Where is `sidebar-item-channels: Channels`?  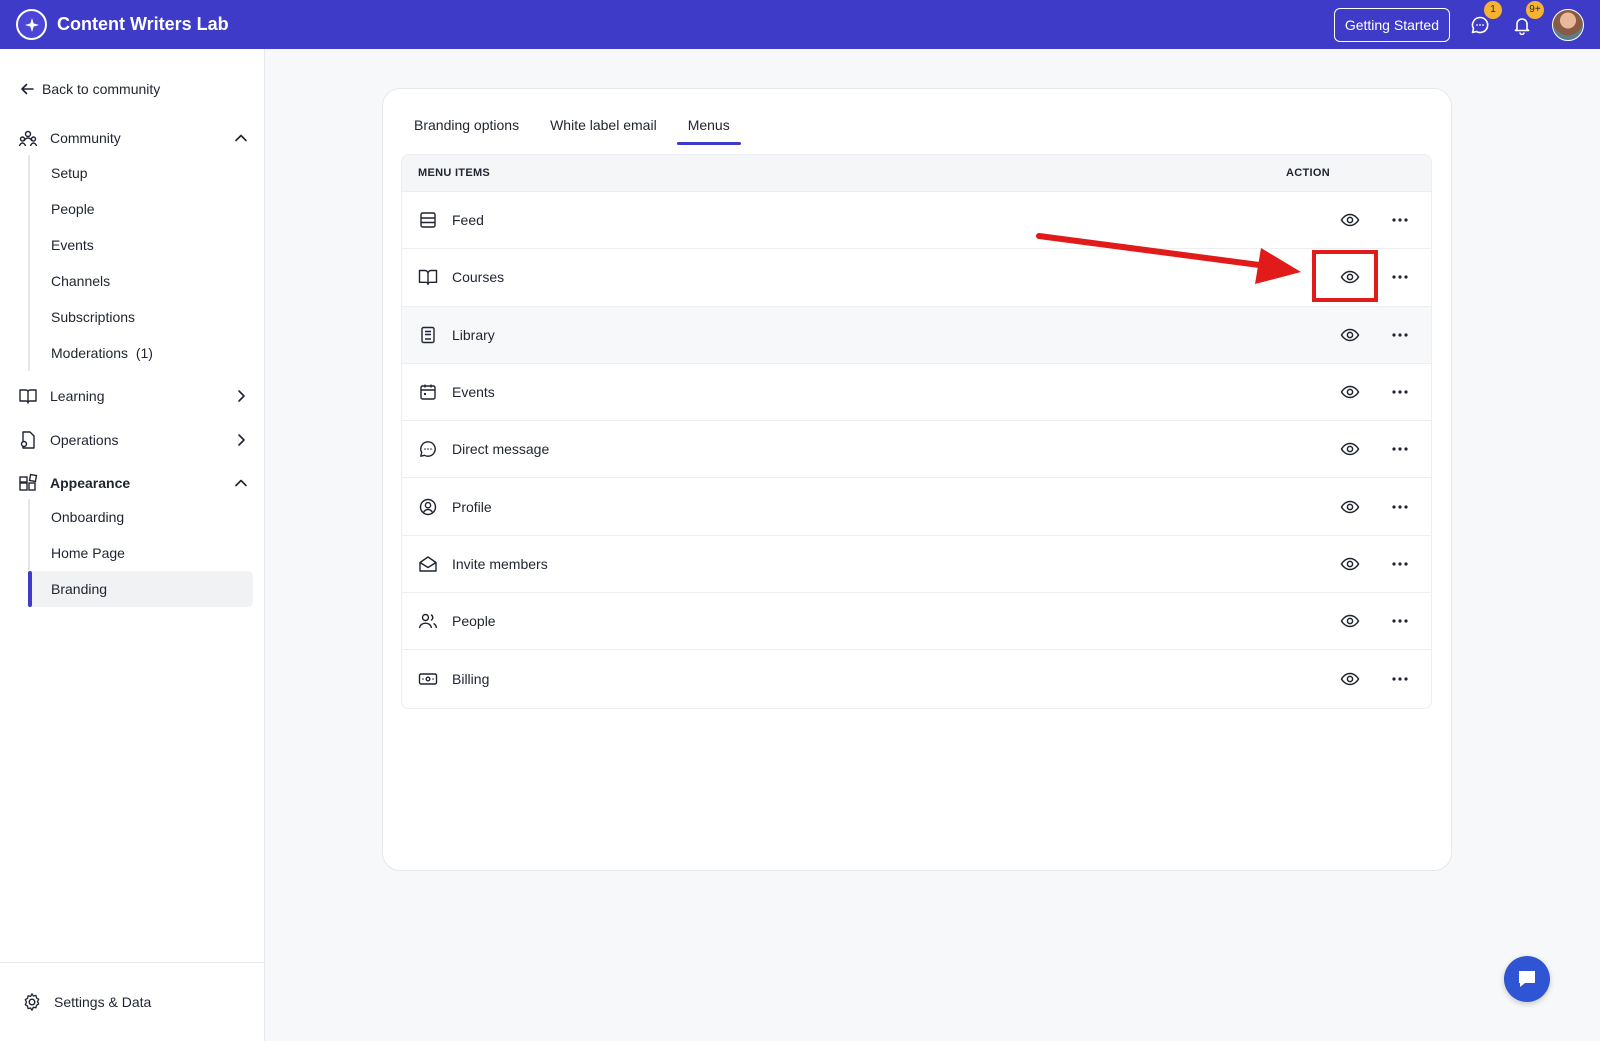 sidebar-item-channels: Channels is located at coordinates (141, 281).